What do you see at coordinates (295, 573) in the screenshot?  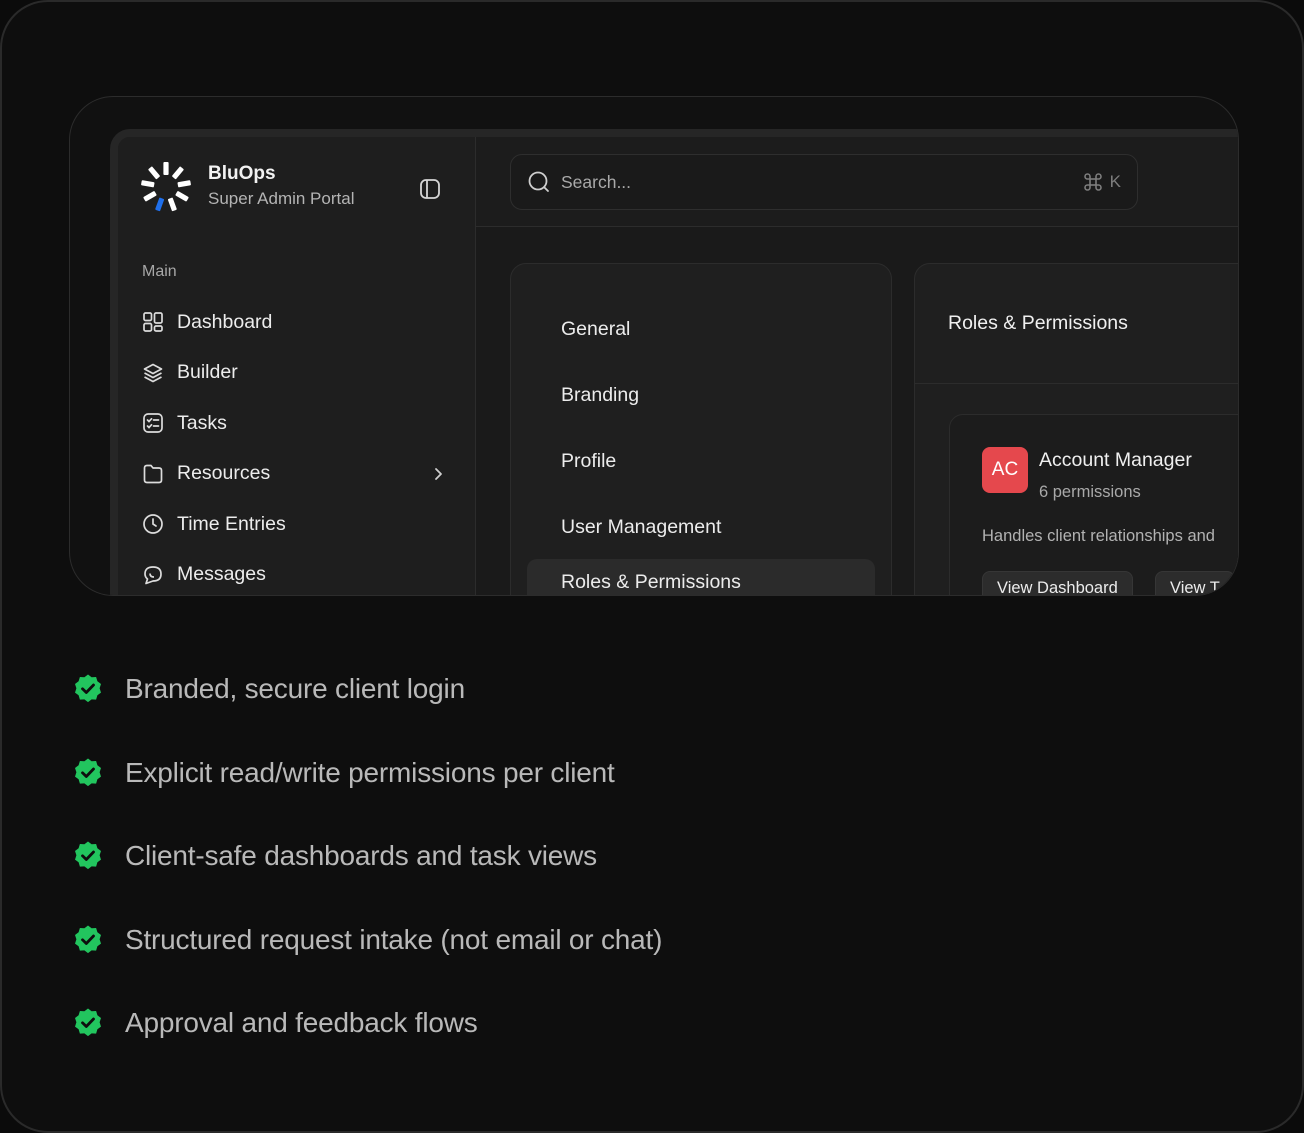 I see `sidebar-item-messages: Messages` at bounding box center [295, 573].